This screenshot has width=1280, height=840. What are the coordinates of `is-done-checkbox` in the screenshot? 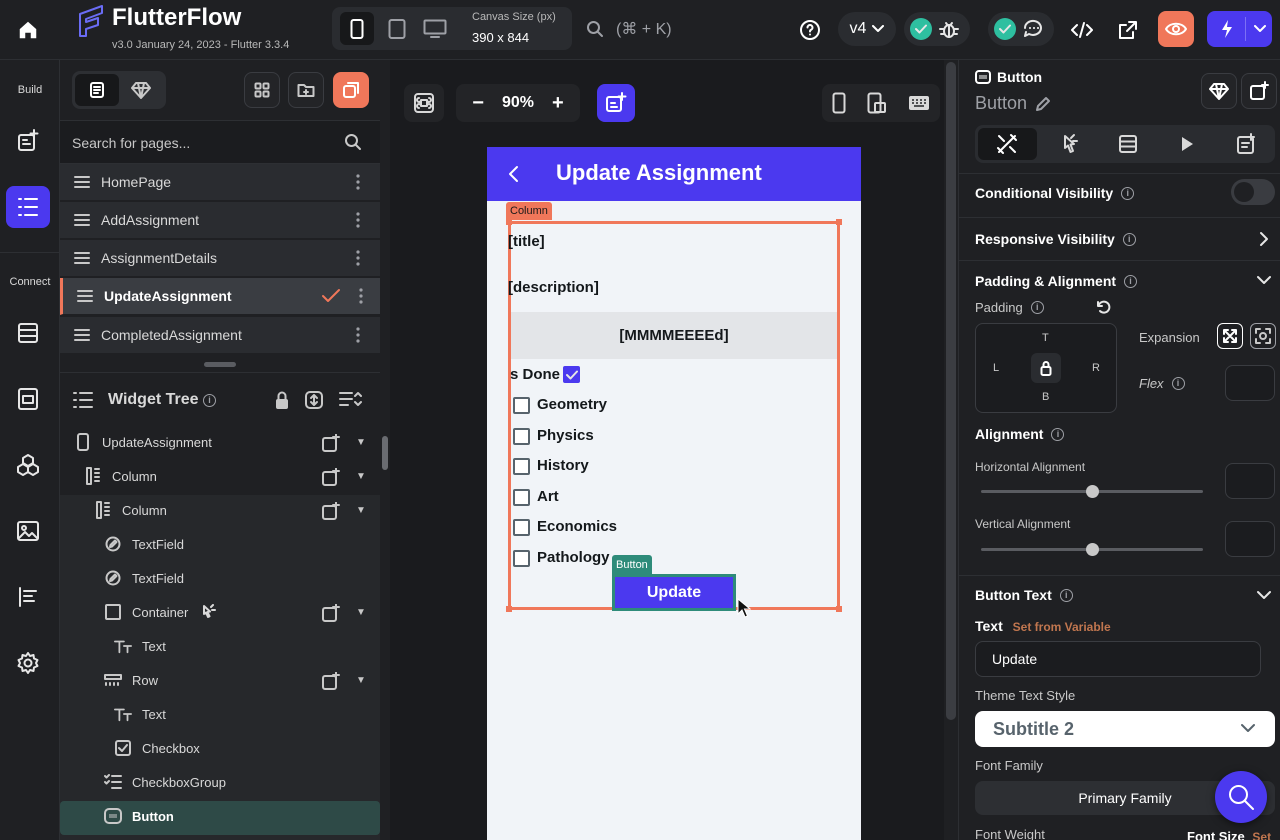 It's located at (571, 374).